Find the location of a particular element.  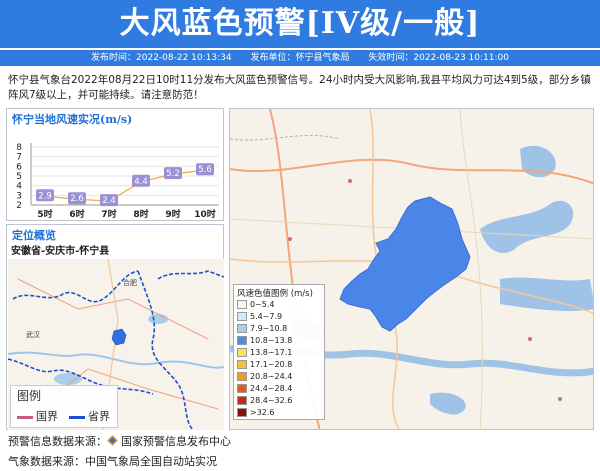

speed-legend-label: 5.4~7.9 is located at coordinates (266, 316).